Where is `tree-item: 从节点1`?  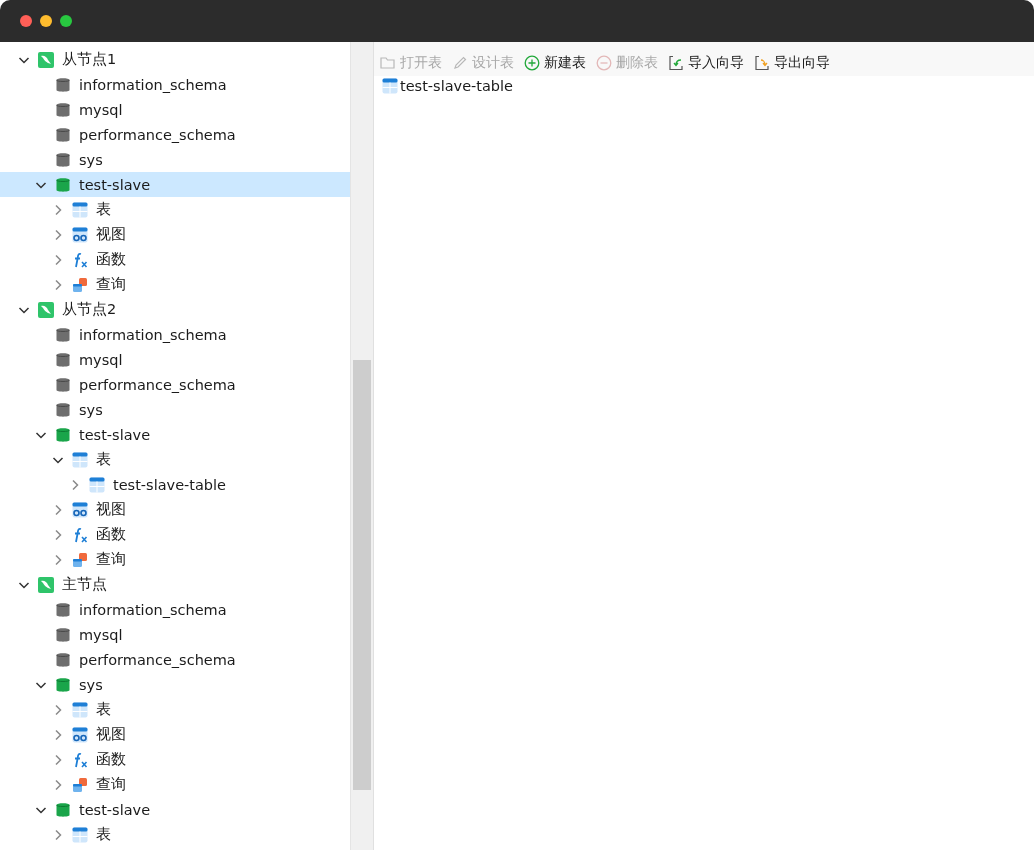 tree-item: 从节点1 is located at coordinates (175, 59).